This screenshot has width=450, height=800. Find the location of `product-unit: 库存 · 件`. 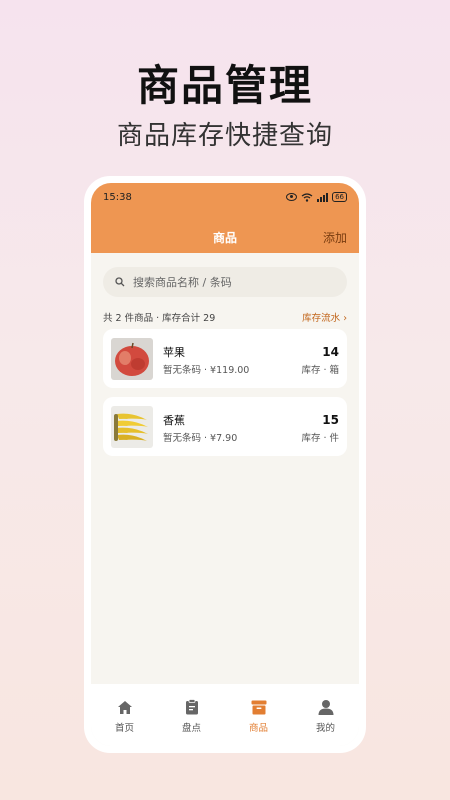

product-unit: 库存 · 件 is located at coordinates (320, 438).